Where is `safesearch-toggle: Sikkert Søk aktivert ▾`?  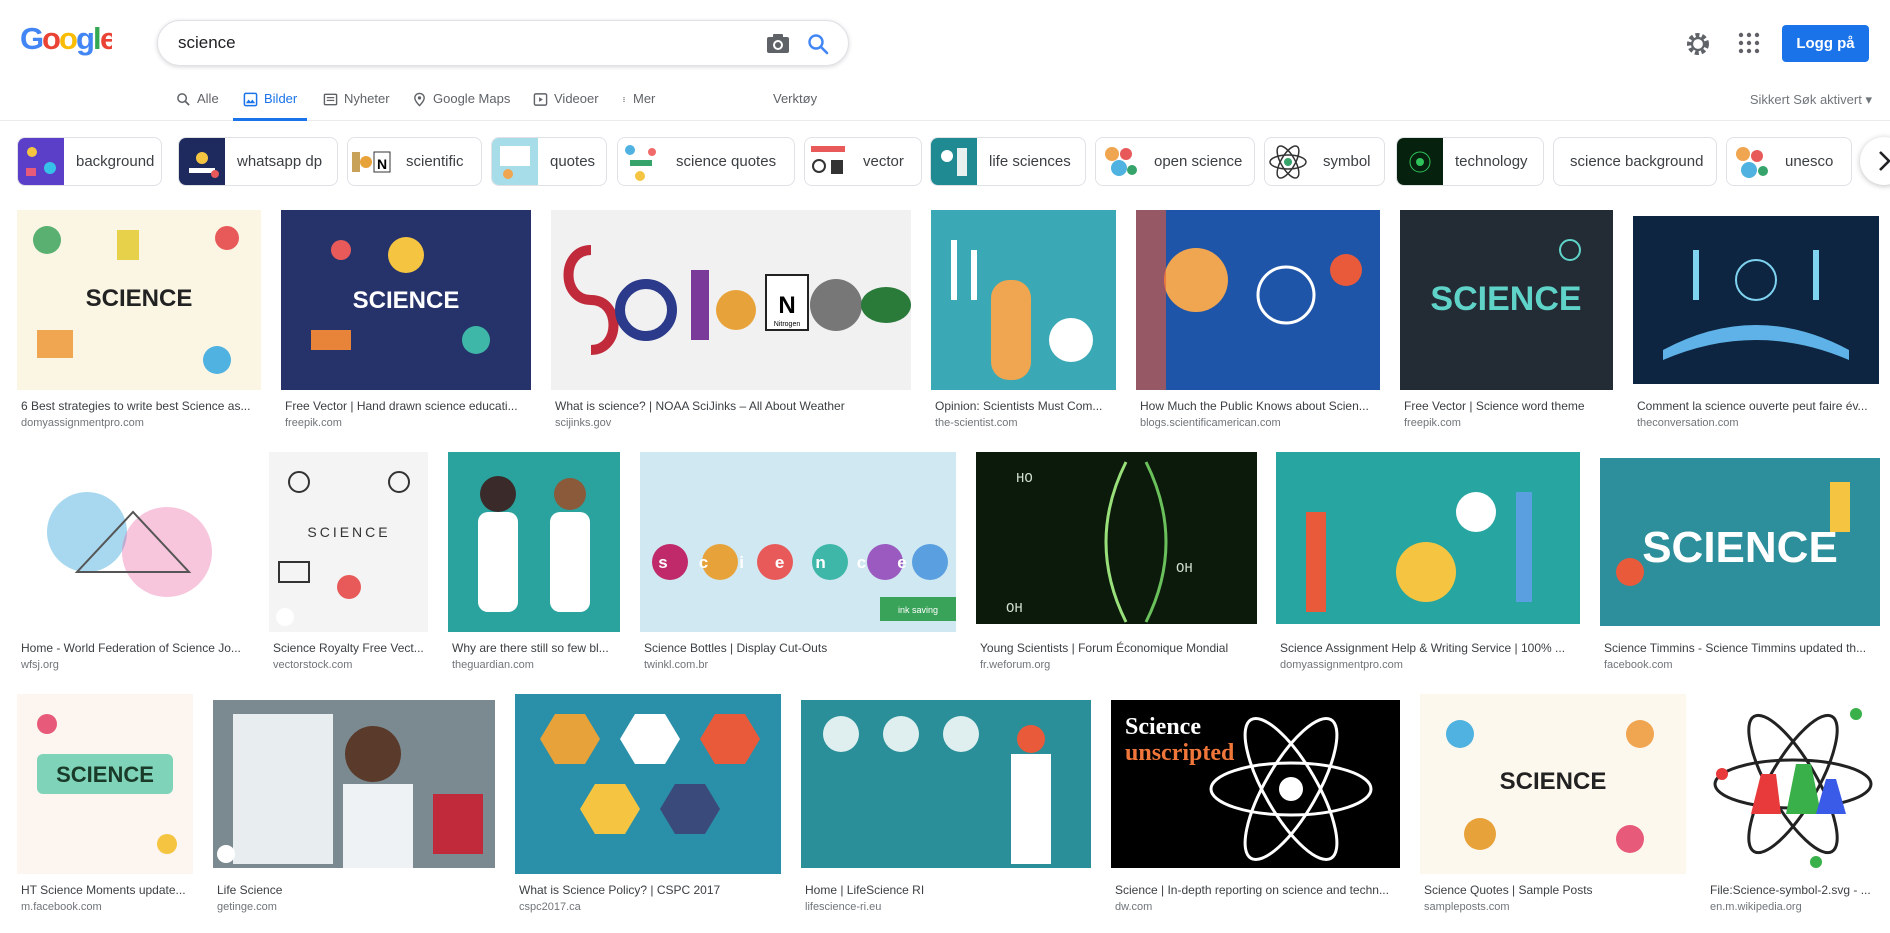 safesearch-toggle: Sikkert Søk aktivert ▾ is located at coordinates (1811, 100).